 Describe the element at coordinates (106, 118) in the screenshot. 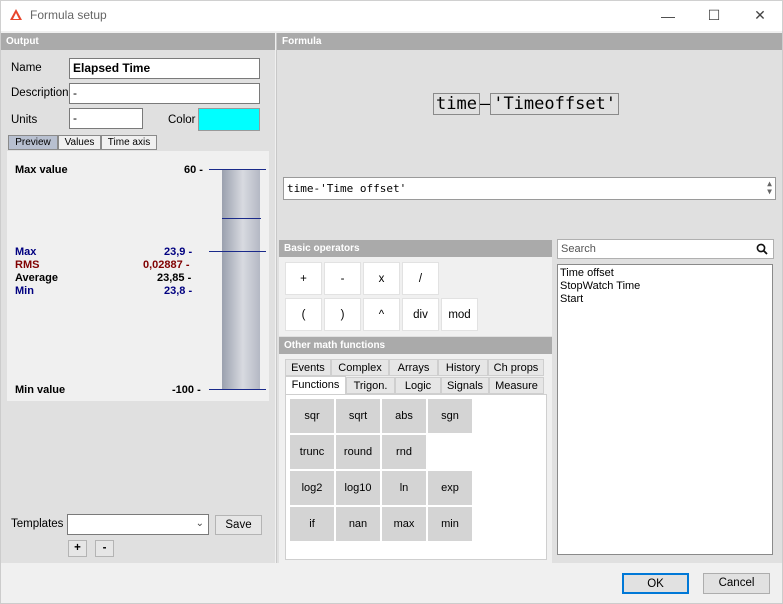

I see `units-input: -` at that location.